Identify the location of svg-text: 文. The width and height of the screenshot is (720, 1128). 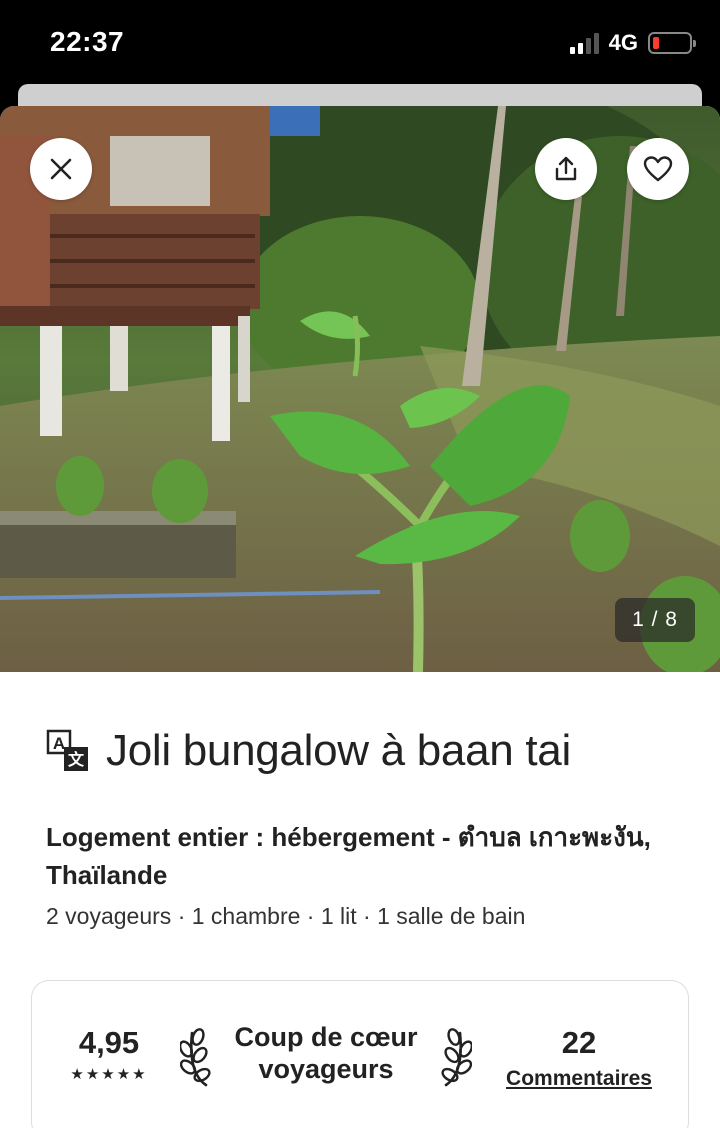
(76, 759).